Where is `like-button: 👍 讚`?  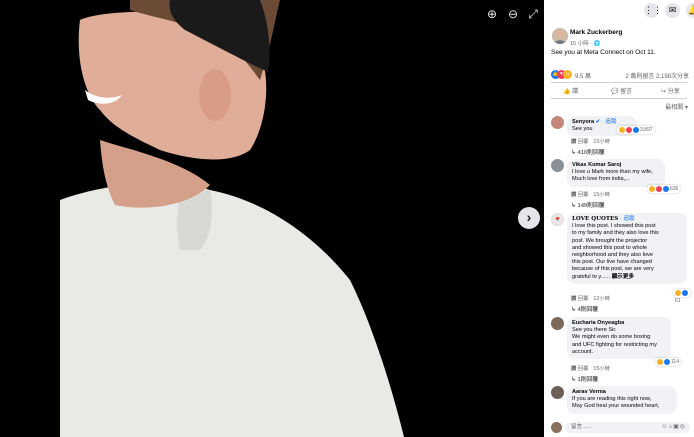
like-button: 👍 讚 is located at coordinates (570, 90).